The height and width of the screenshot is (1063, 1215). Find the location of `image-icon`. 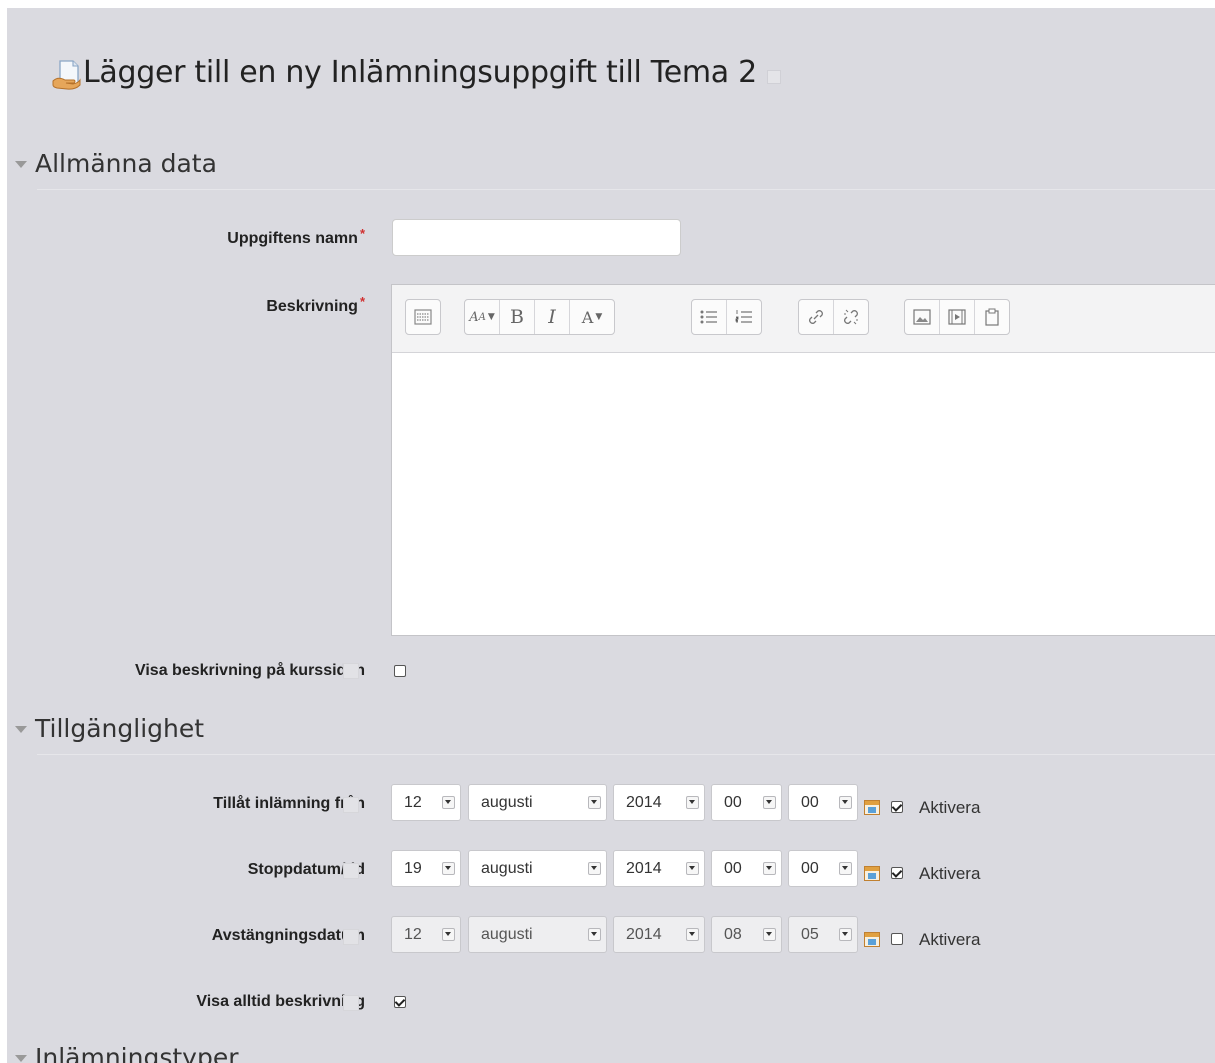

image-icon is located at coordinates (922, 317).